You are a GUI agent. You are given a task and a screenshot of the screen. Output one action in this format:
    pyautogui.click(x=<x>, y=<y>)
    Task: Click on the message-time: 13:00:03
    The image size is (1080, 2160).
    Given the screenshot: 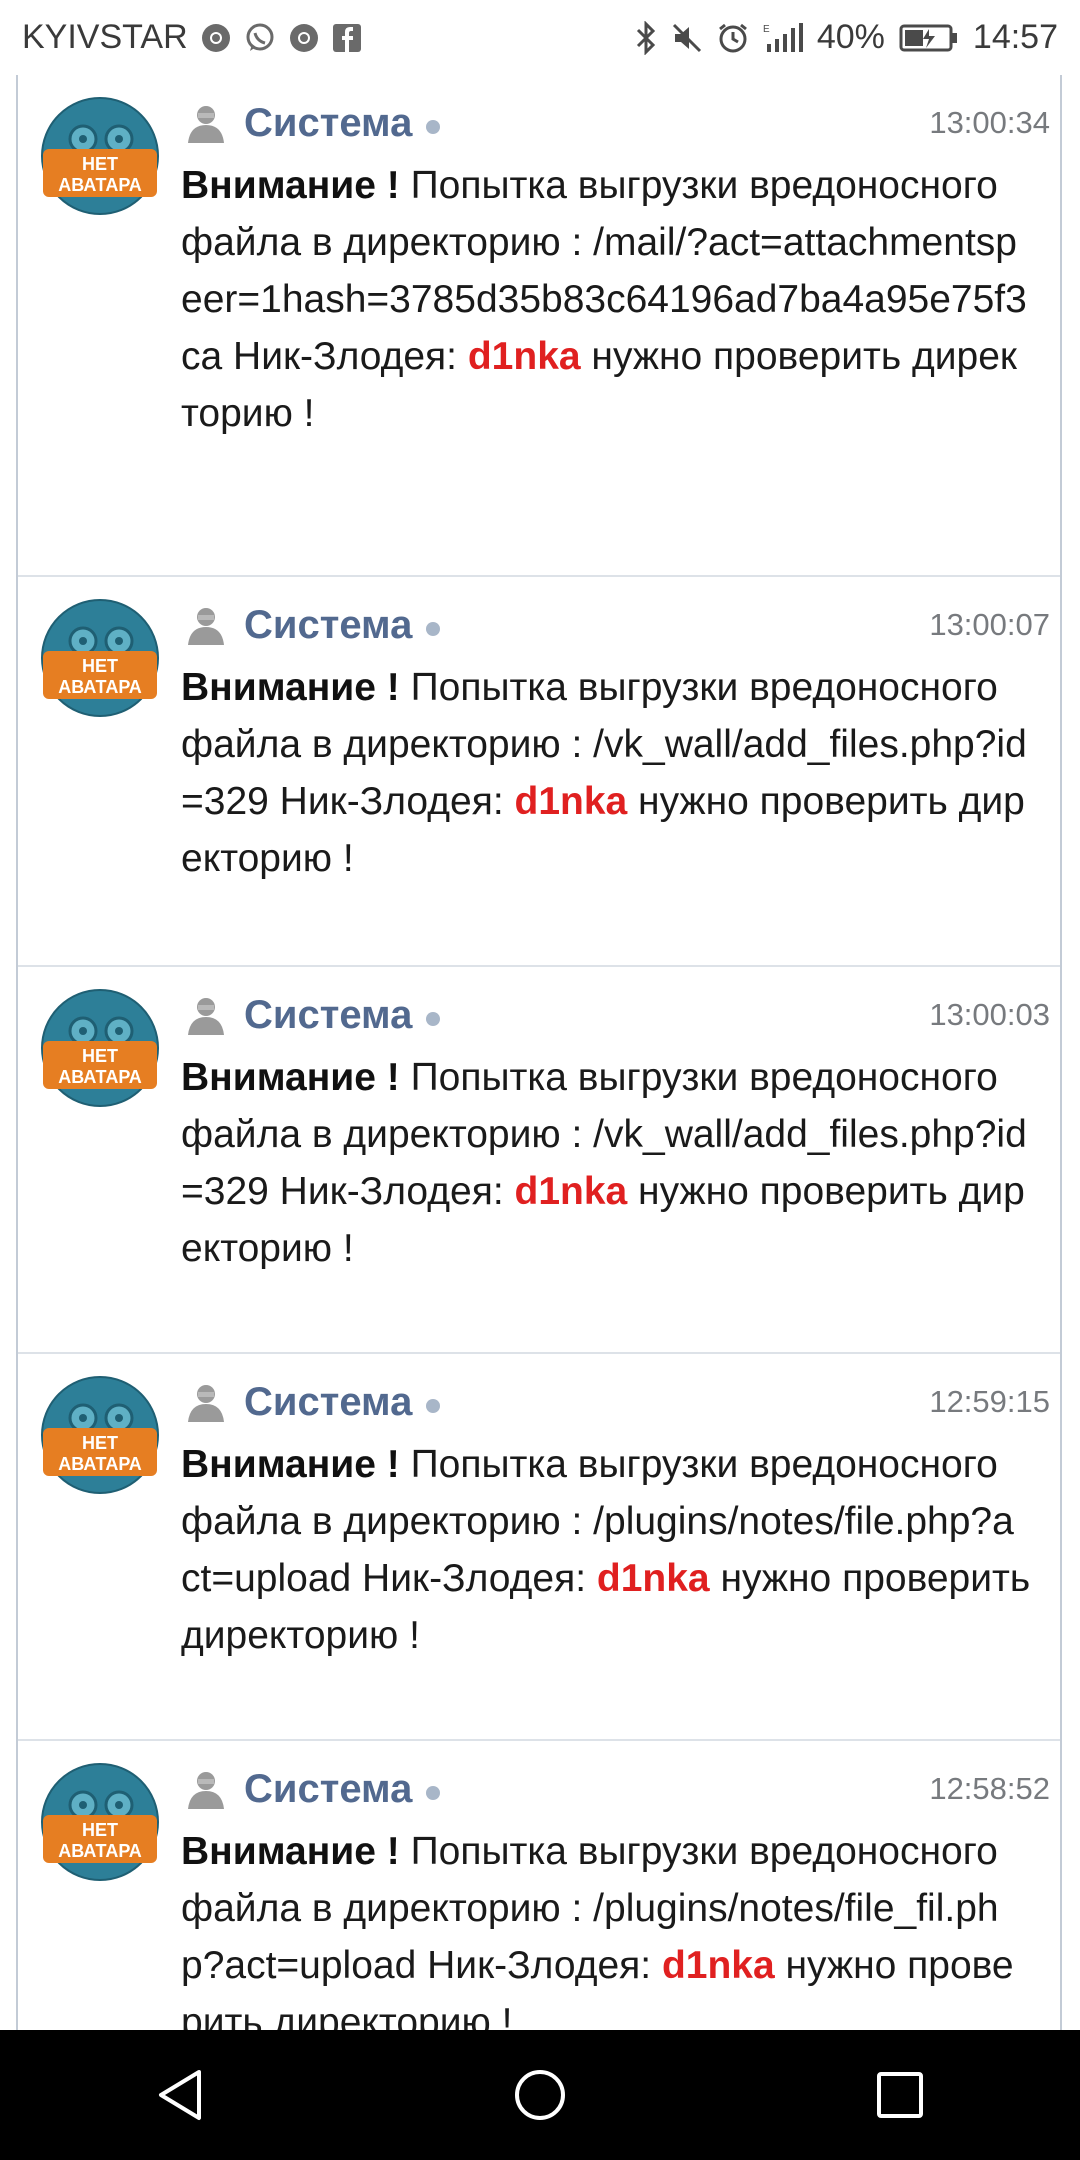 What is the action you would take?
    pyautogui.click(x=989, y=1014)
    